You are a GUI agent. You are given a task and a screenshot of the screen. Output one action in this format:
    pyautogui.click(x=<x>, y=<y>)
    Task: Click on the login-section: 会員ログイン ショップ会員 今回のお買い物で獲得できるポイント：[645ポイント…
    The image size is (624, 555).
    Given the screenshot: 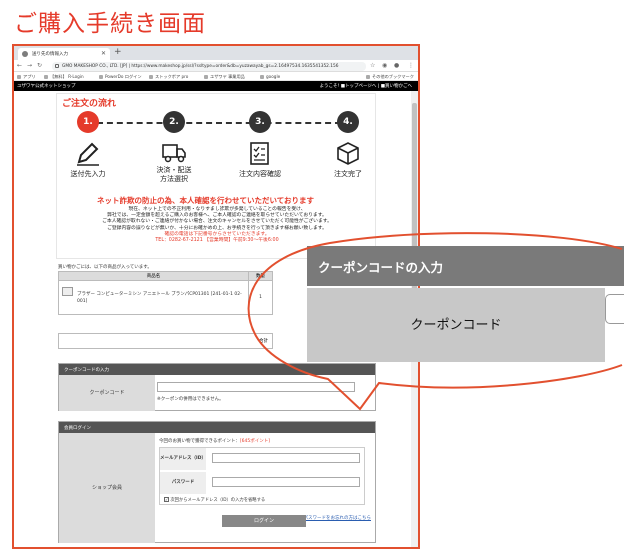 What is the action you would take?
    pyautogui.click(x=217, y=482)
    